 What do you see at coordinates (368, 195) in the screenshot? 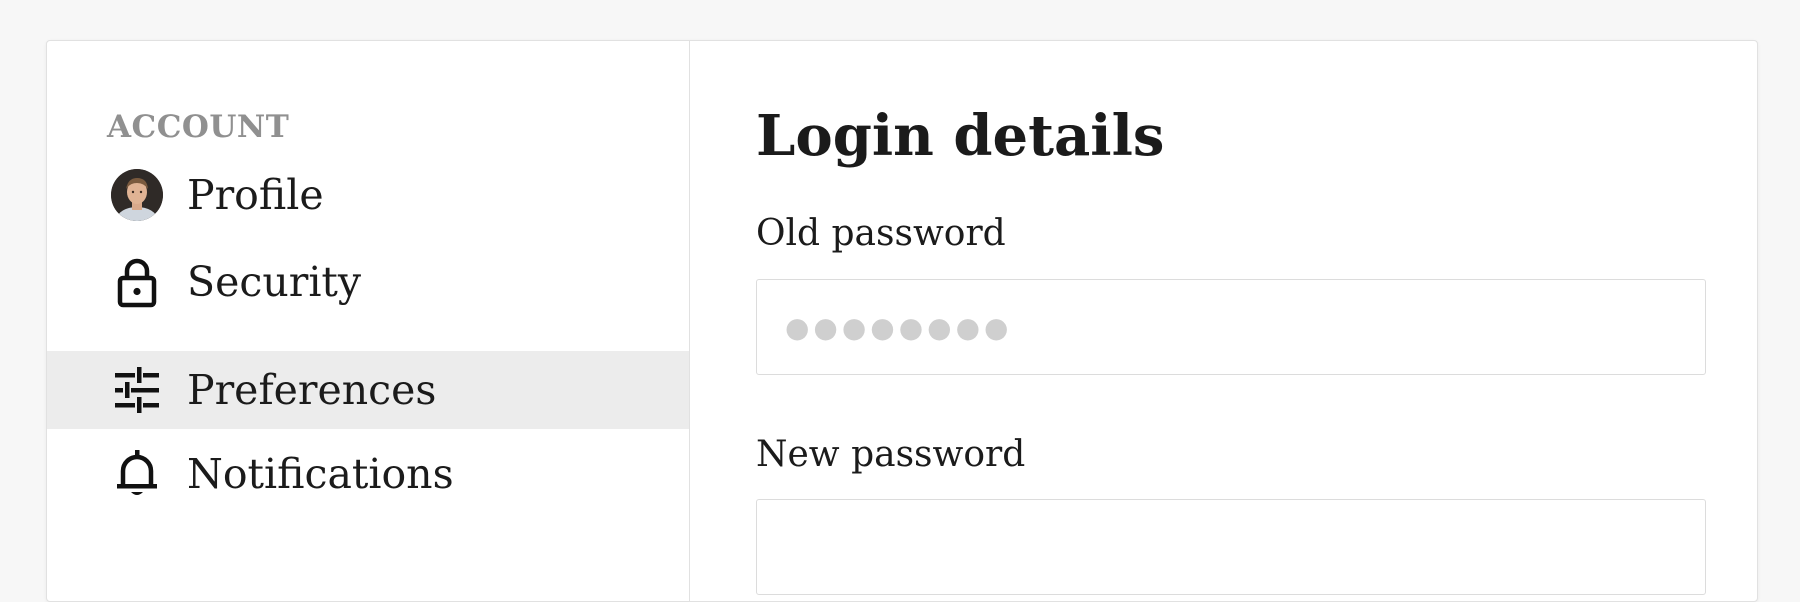
I see `sidebar-item-profile: Profile` at bounding box center [368, 195].